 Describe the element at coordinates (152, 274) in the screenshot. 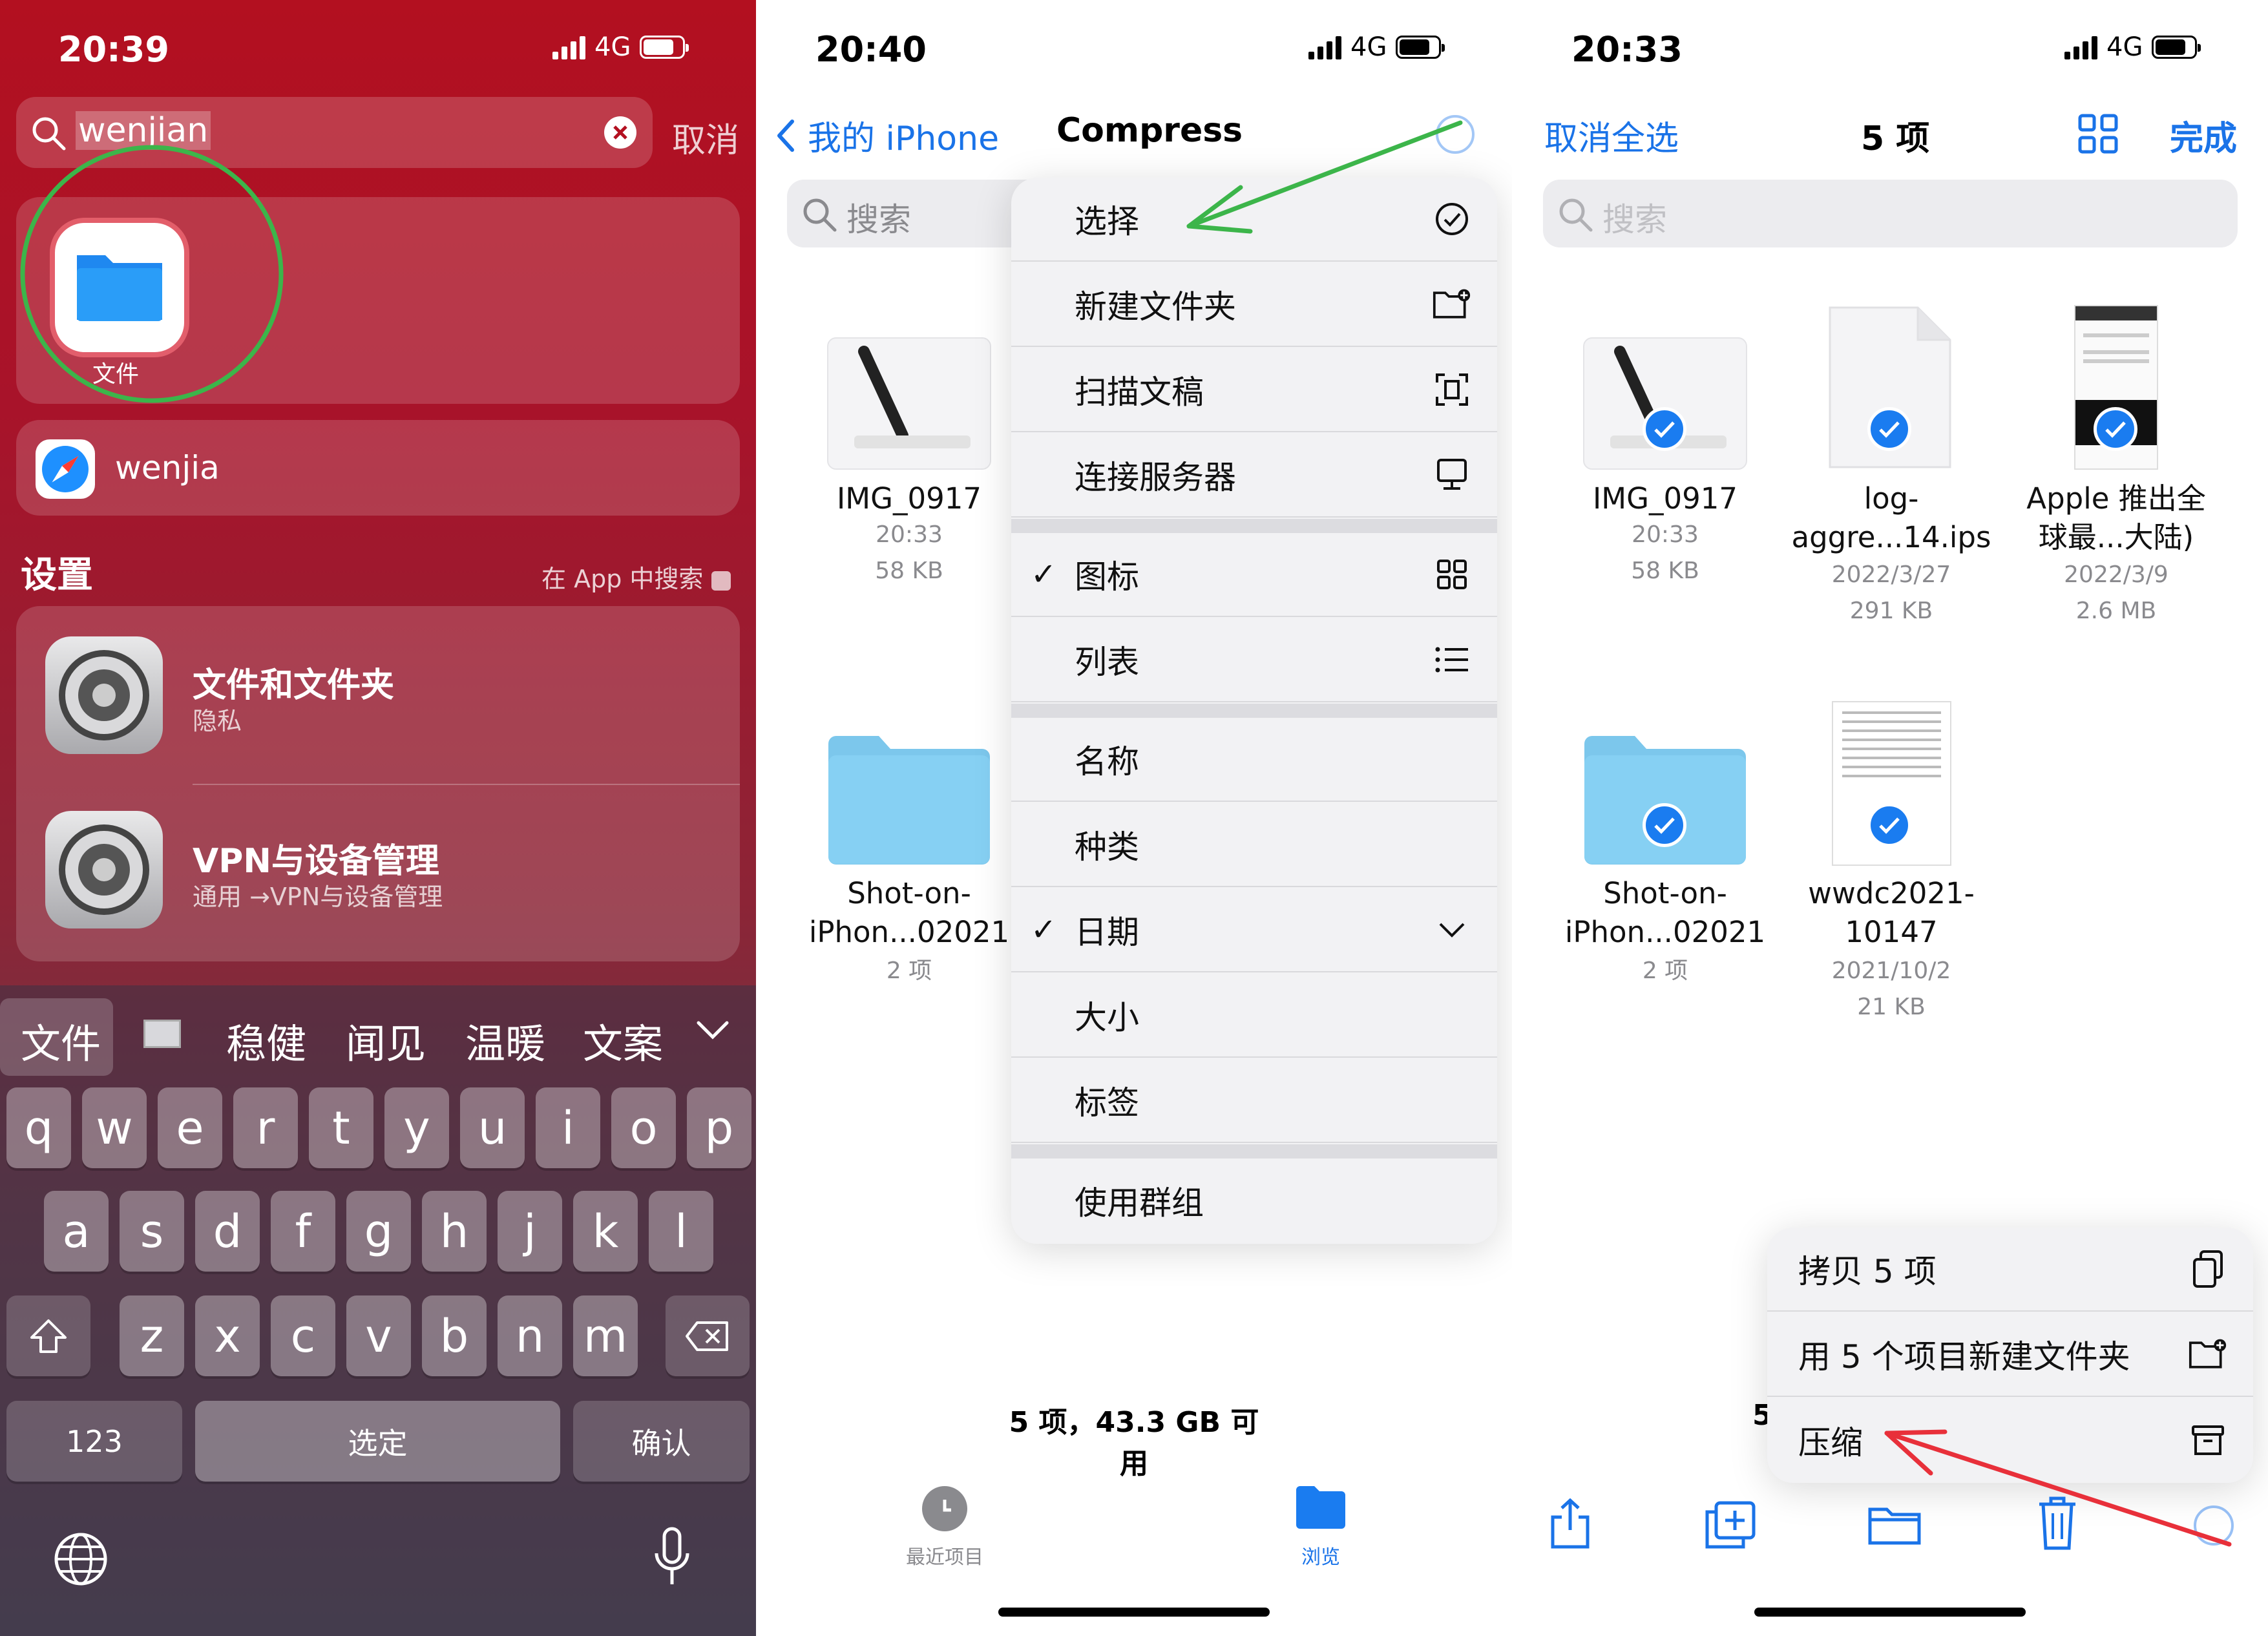

I see `annotation-circle` at that location.